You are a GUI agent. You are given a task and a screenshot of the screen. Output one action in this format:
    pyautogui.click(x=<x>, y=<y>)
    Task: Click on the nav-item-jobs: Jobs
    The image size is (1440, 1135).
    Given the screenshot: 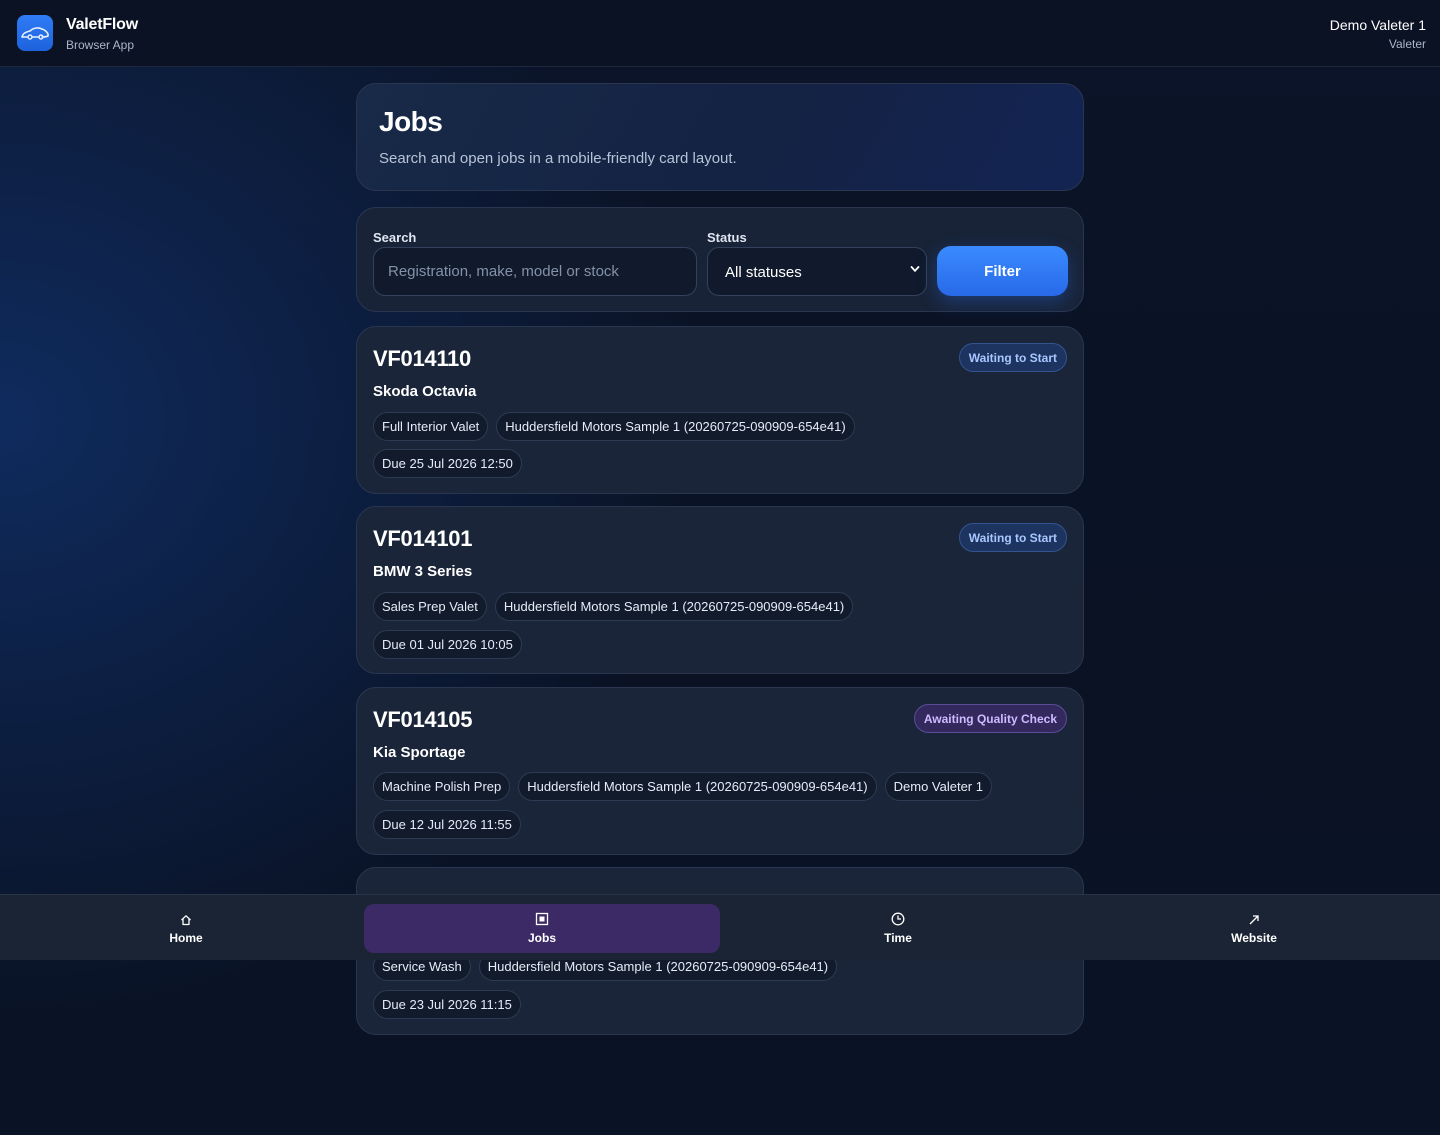 What is the action you would take?
    pyautogui.click(x=542, y=928)
    